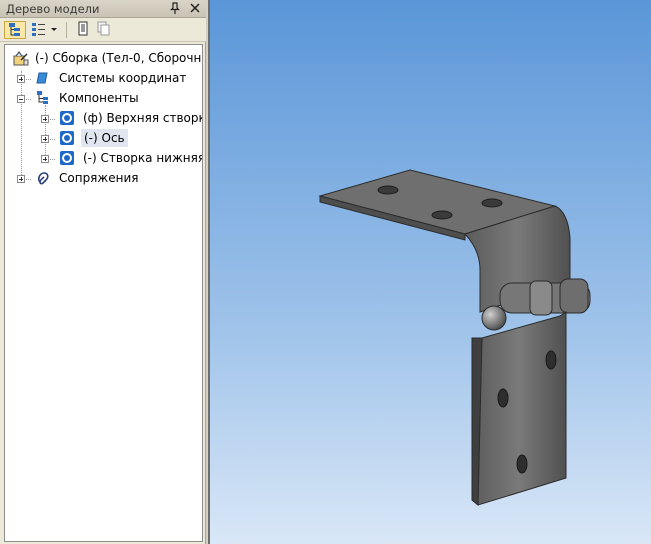 This screenshot has height=544, width=651. I want to click on close-icon, so click(195, 8).